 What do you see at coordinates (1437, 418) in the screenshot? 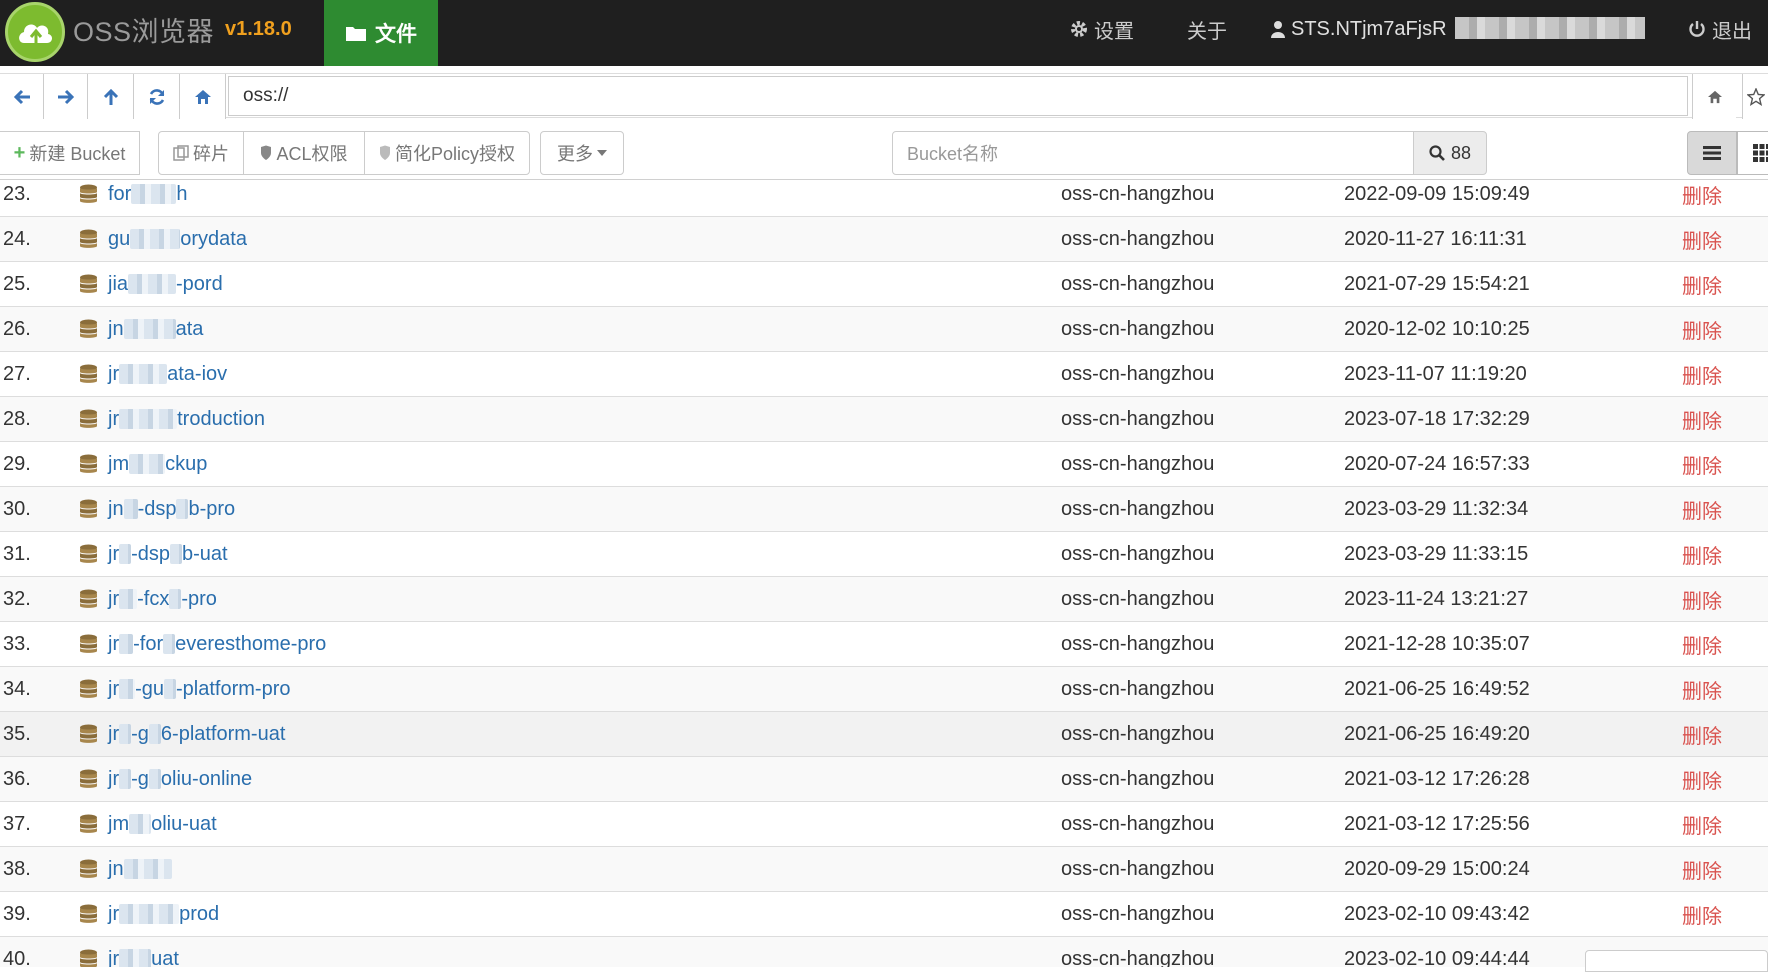
I see `bucket-created-time: 2023-07-18 17:32:29` at bounding box center [1437, 418].